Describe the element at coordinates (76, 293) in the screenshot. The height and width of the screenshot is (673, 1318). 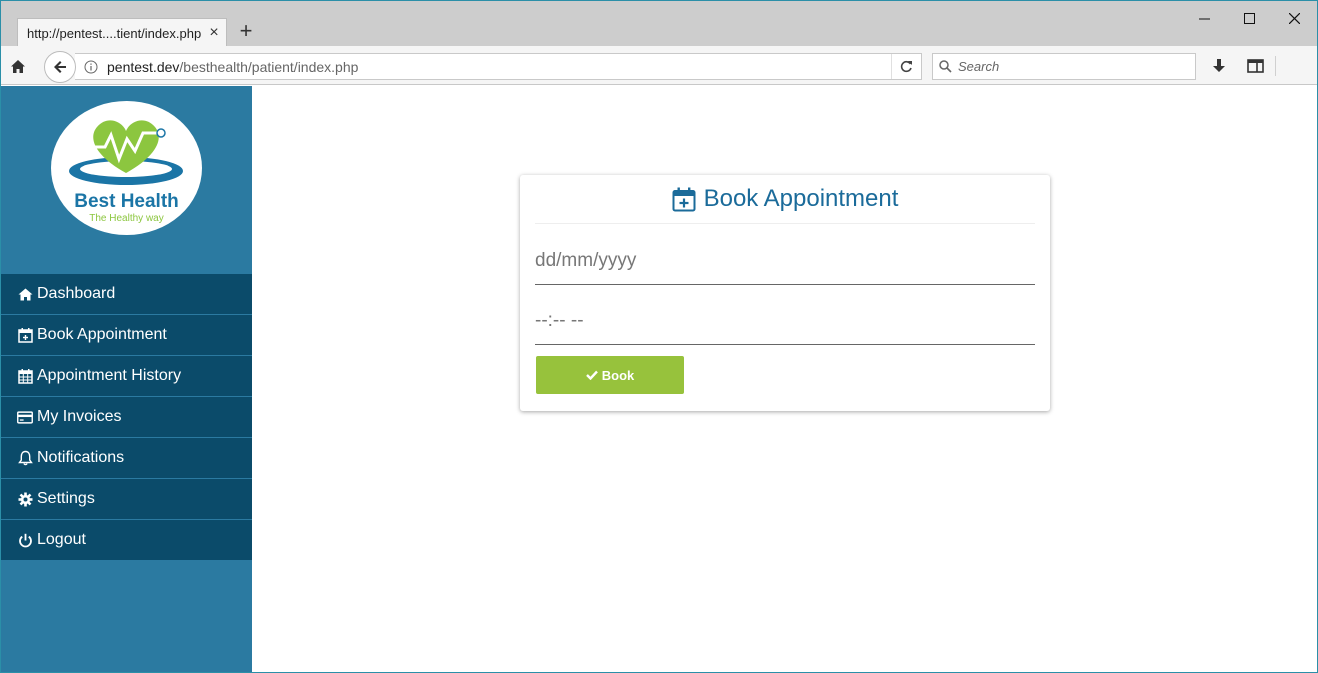
I see `sidebar-item-label: Dashboard` at that location.